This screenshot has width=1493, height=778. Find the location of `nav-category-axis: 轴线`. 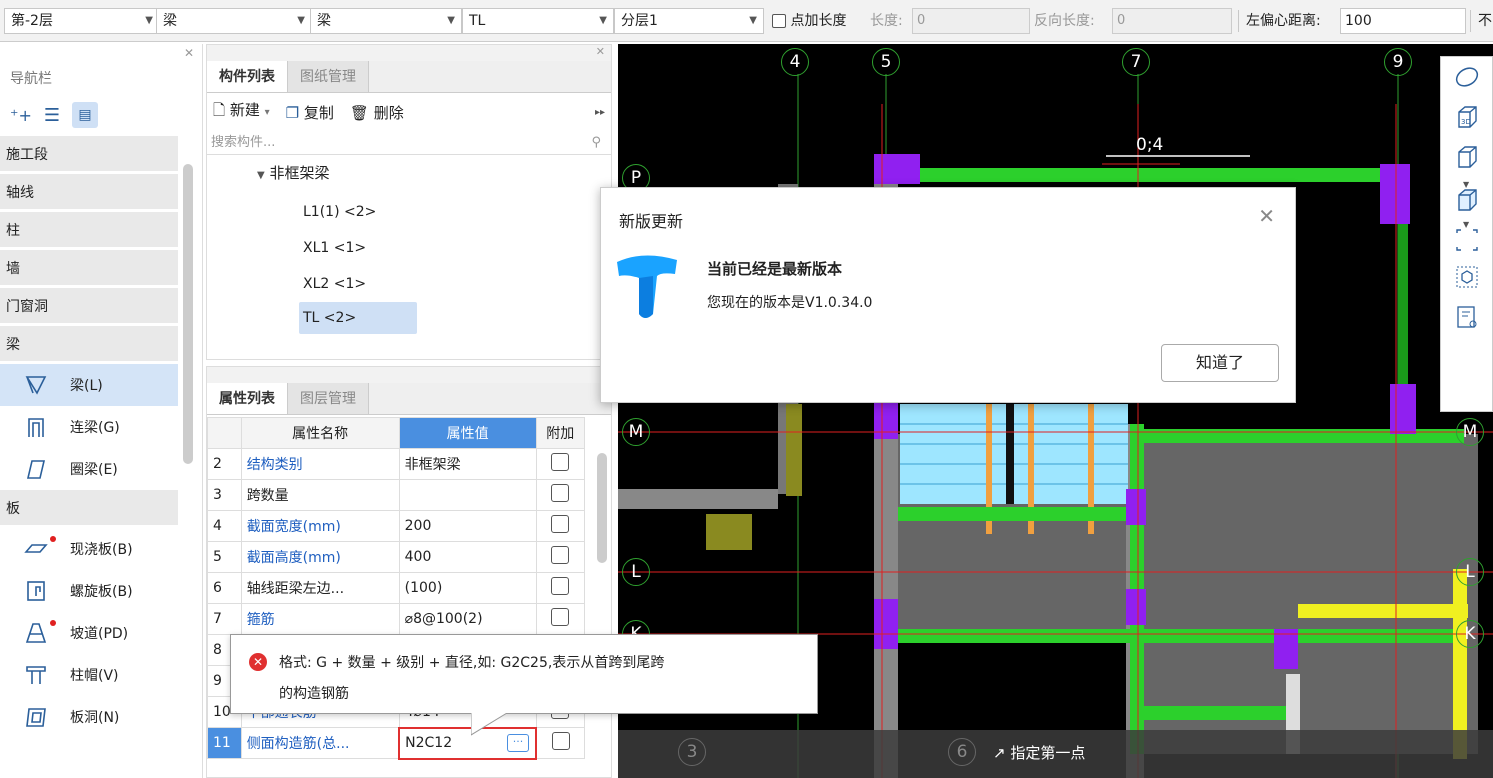

nav-category-axis: 轴线 is located at coordinates (89, 193).